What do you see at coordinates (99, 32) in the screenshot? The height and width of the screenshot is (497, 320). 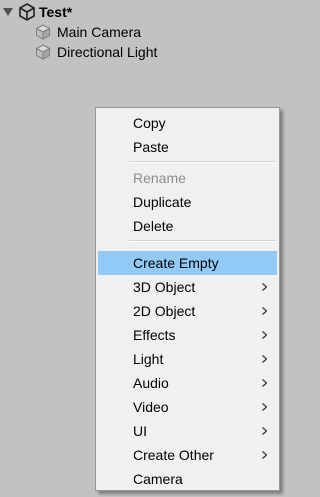 I see `hierarchy-item-label: Main Camera` at bounding box center [99, 32].